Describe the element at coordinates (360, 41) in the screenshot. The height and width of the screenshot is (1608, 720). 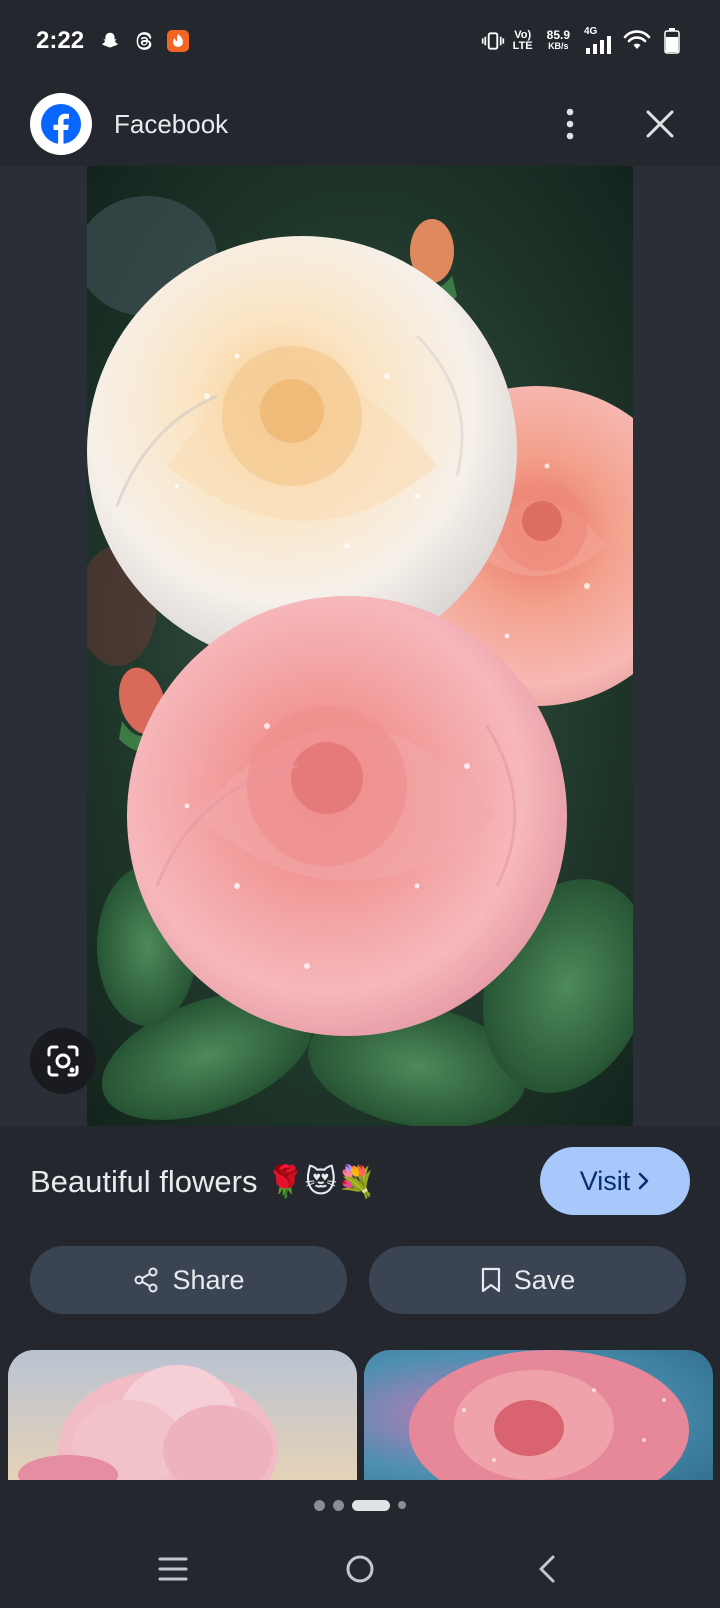
I see `status-bar: 2:22 Vo) LTE 85.9 KB/s 4G` at that location.